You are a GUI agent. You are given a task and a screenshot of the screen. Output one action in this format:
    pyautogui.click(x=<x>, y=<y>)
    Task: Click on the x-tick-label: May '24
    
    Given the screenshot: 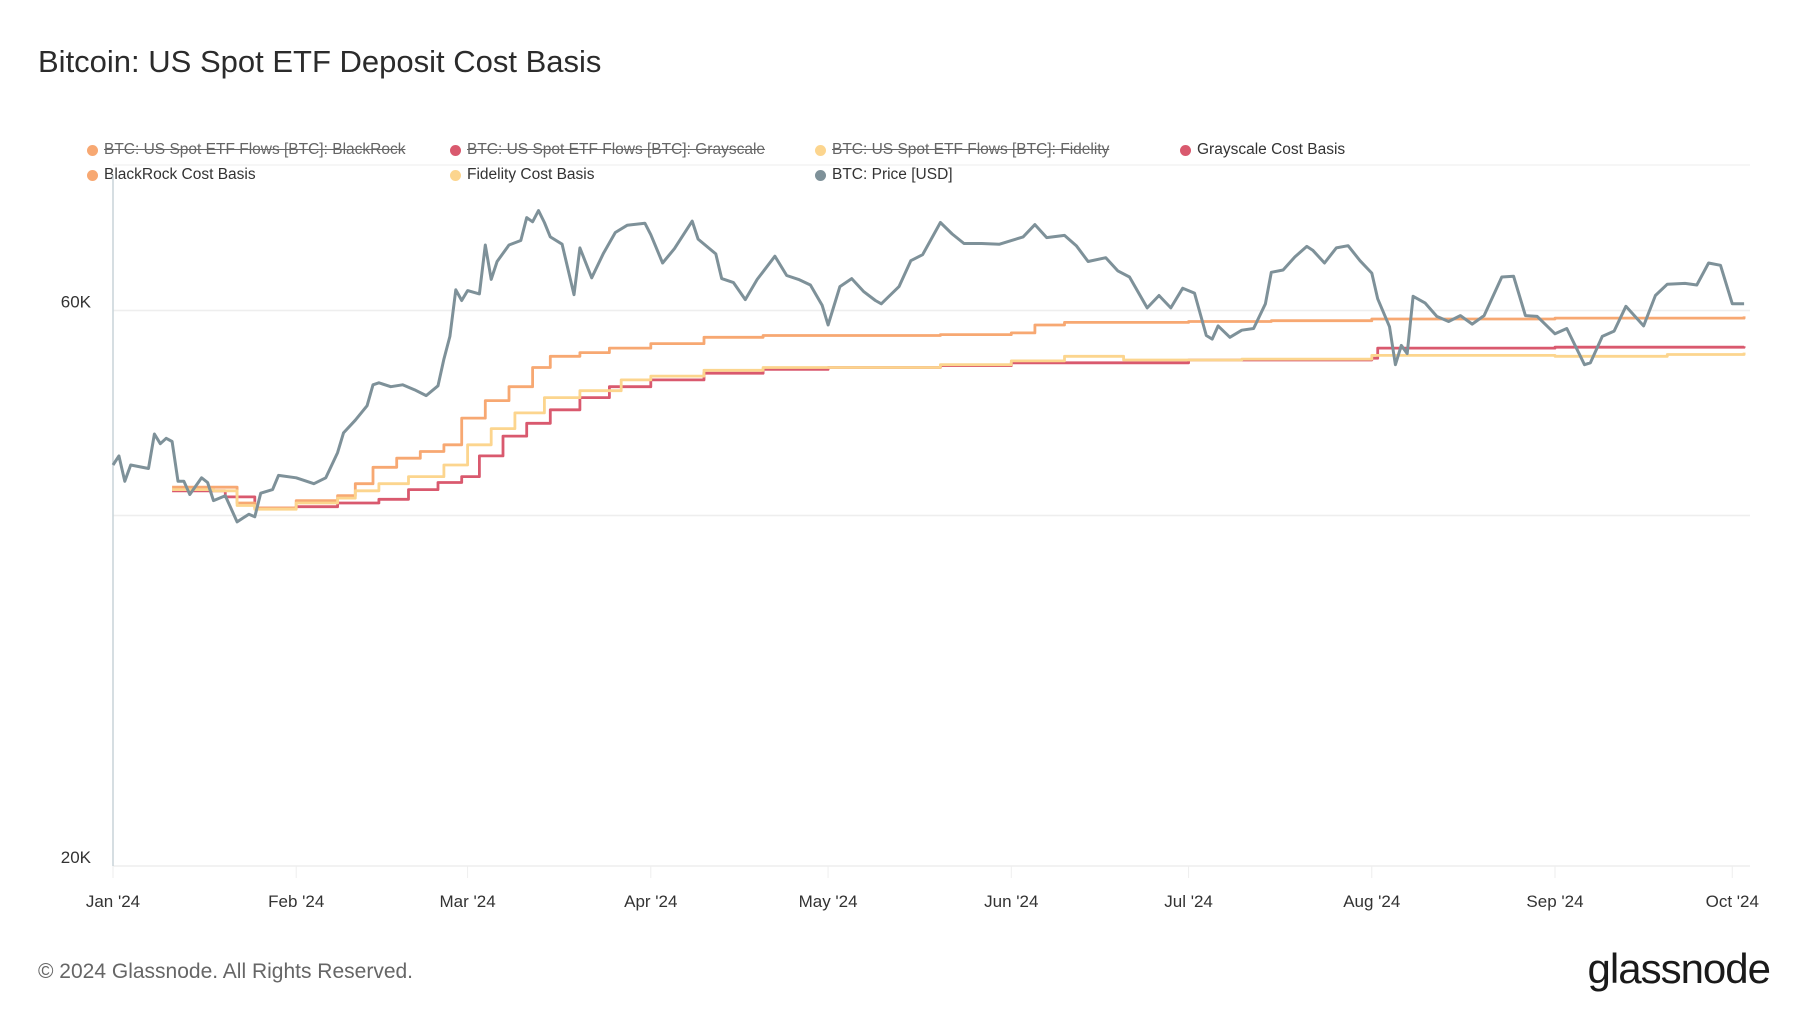 What is the action you would take?
    pyautogui.click(x=828, y=901)
    